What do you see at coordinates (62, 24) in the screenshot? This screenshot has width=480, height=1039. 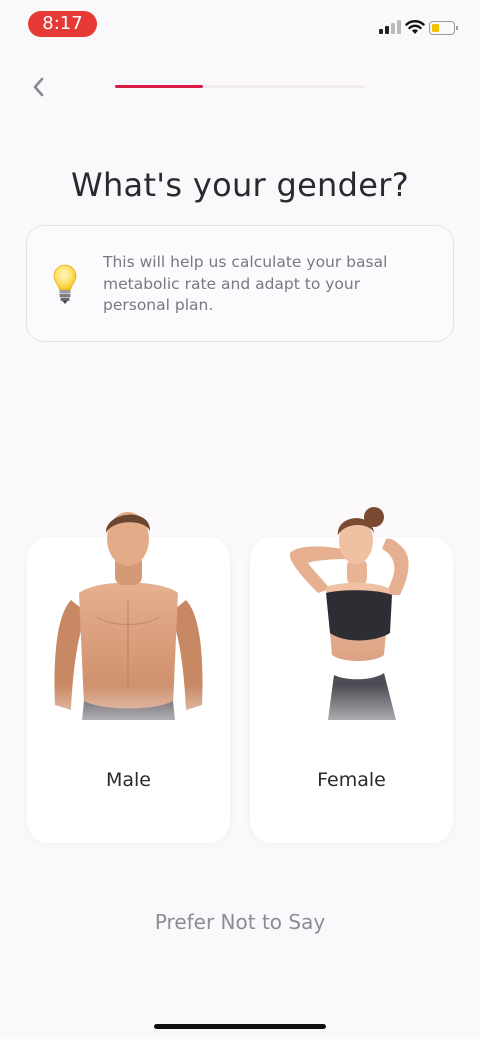 I see `status-time: 8:17` at bounding box center [62, 24].